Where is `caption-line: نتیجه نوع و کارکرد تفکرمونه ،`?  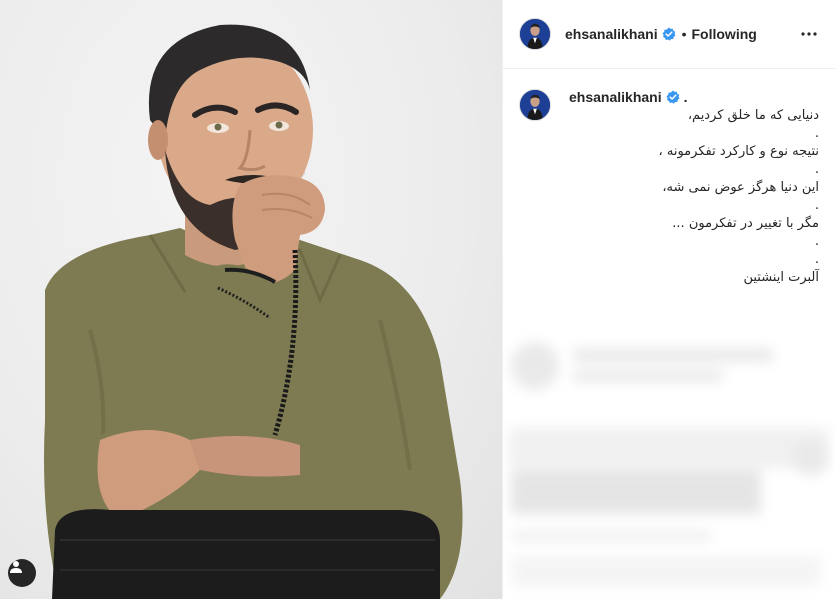
caption-line: نتیجه نوع و کارکرد تفکرمونه ، is located at coordinates (738, 151).